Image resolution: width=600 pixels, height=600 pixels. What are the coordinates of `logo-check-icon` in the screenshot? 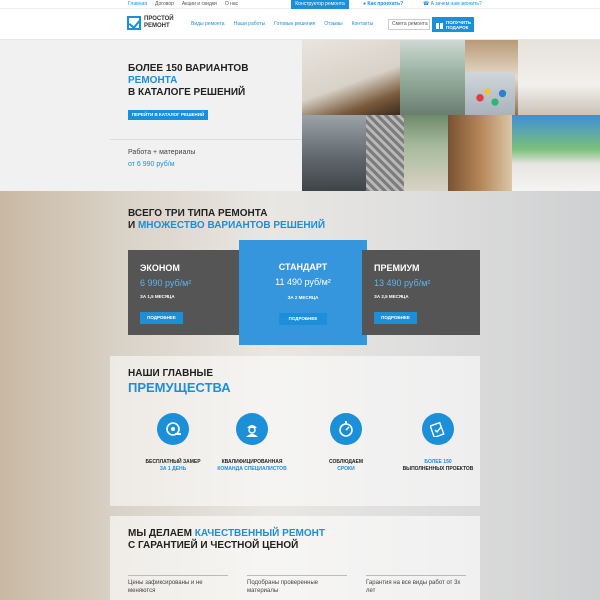 It's located at (134, 23).